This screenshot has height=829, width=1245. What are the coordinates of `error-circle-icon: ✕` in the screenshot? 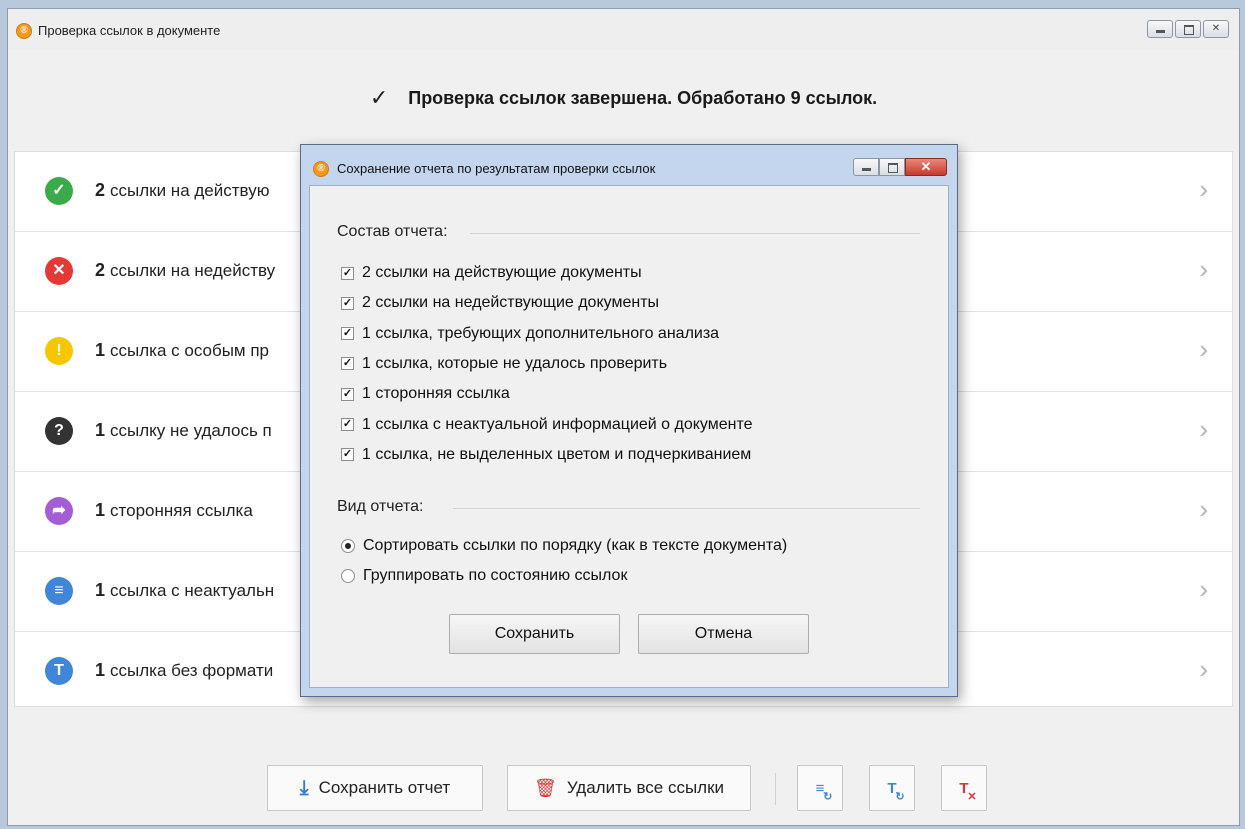 It's located at (59, 271).